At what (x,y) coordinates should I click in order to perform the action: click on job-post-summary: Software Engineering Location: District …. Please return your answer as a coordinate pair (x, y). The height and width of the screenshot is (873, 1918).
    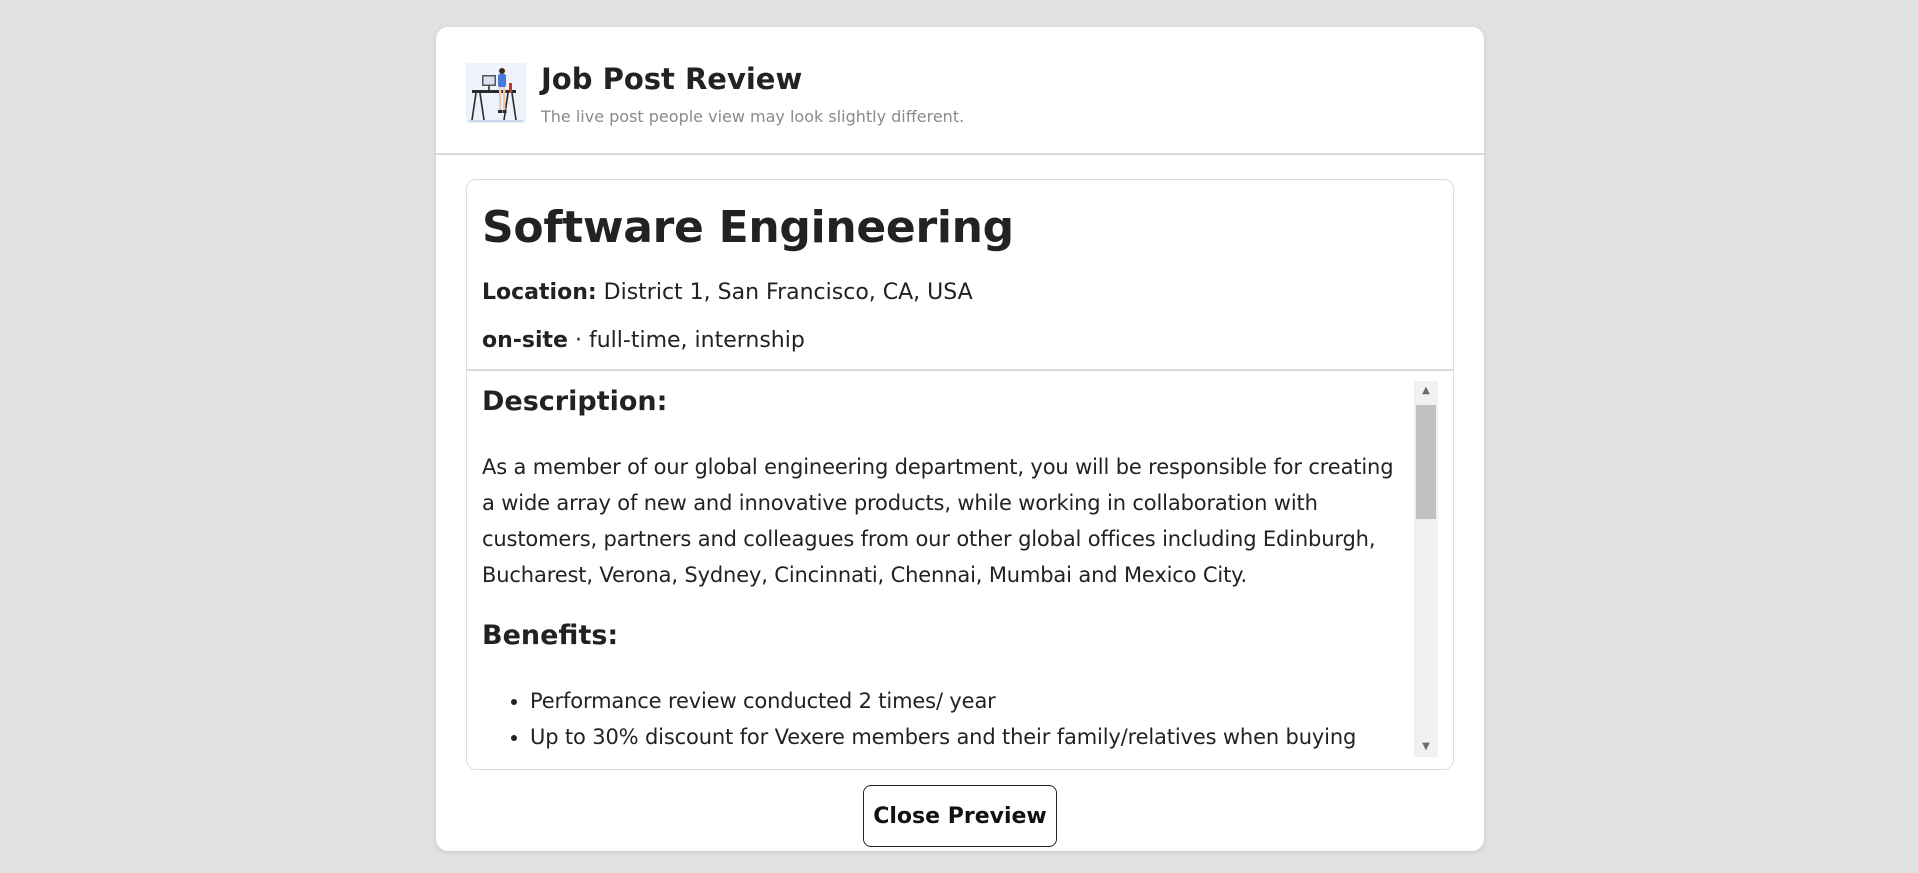
    Looking at the image, I should click on (960, 275).